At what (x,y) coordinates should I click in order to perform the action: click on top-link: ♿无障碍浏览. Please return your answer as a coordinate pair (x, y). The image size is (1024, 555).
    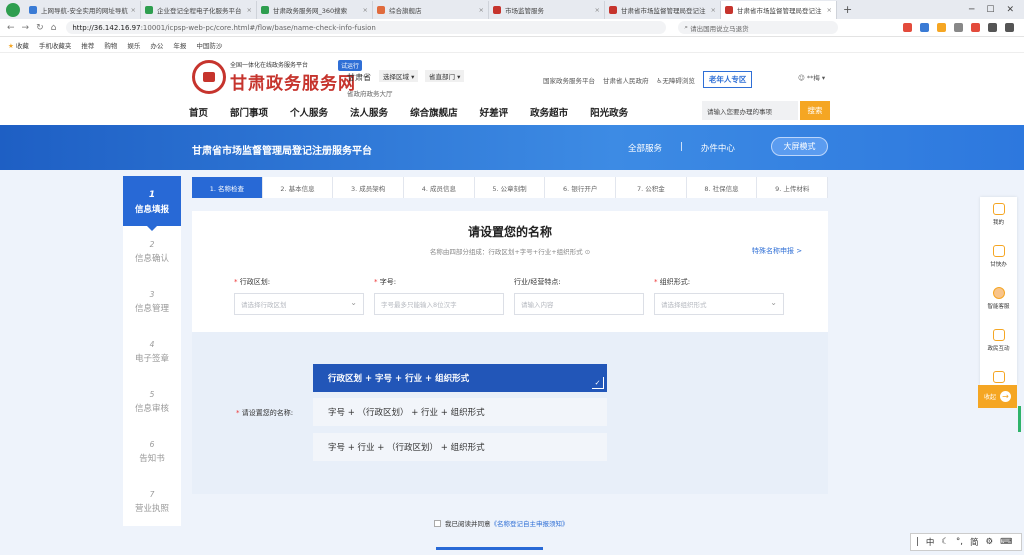
    Looking at the image, I should click on (676, 80).